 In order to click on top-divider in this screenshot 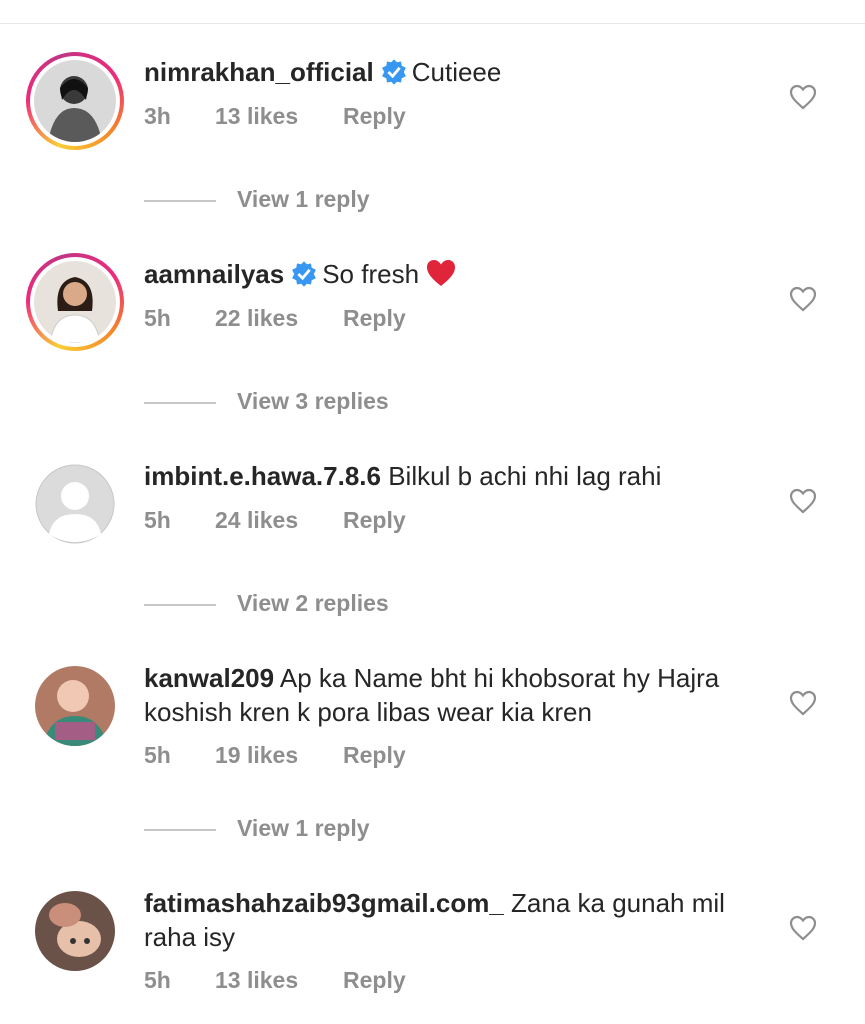, I will do `click(432, 23)`.